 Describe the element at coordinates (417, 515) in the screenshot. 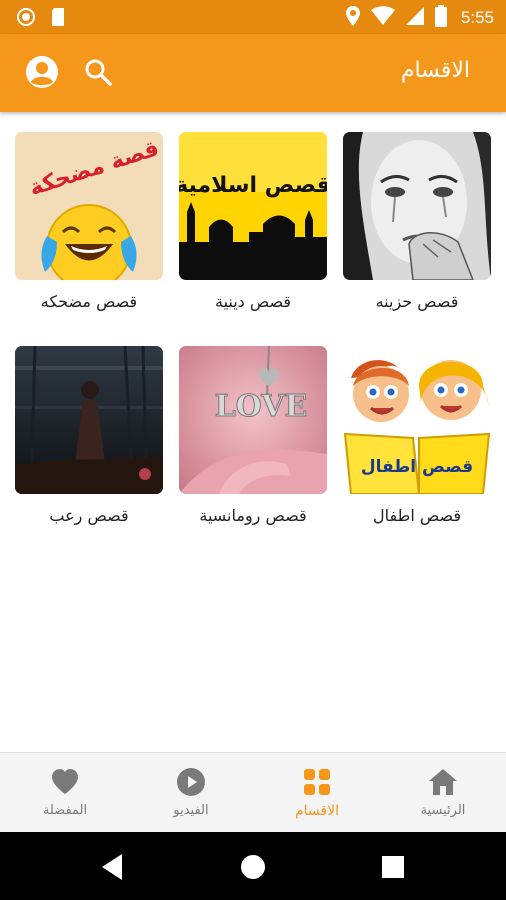

I see `category-label: قصص اطفال` at that location.